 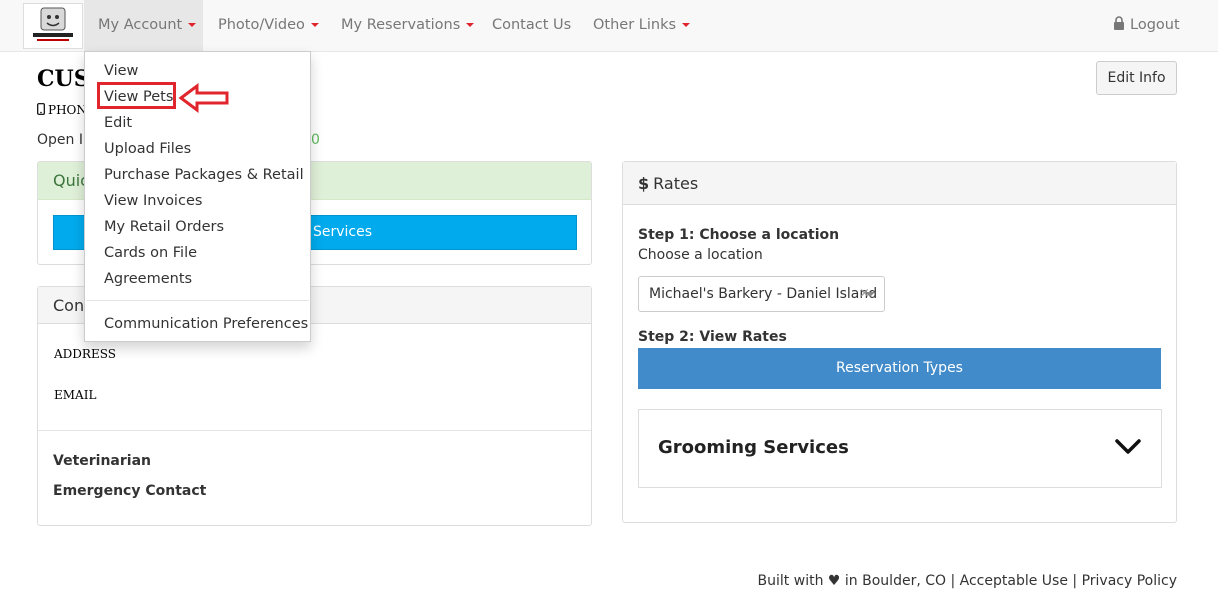 What do you see at coordinates (85, 354) in the screenshot?
I see `address-label: ADDRESS` at bounding box center [85, 354].